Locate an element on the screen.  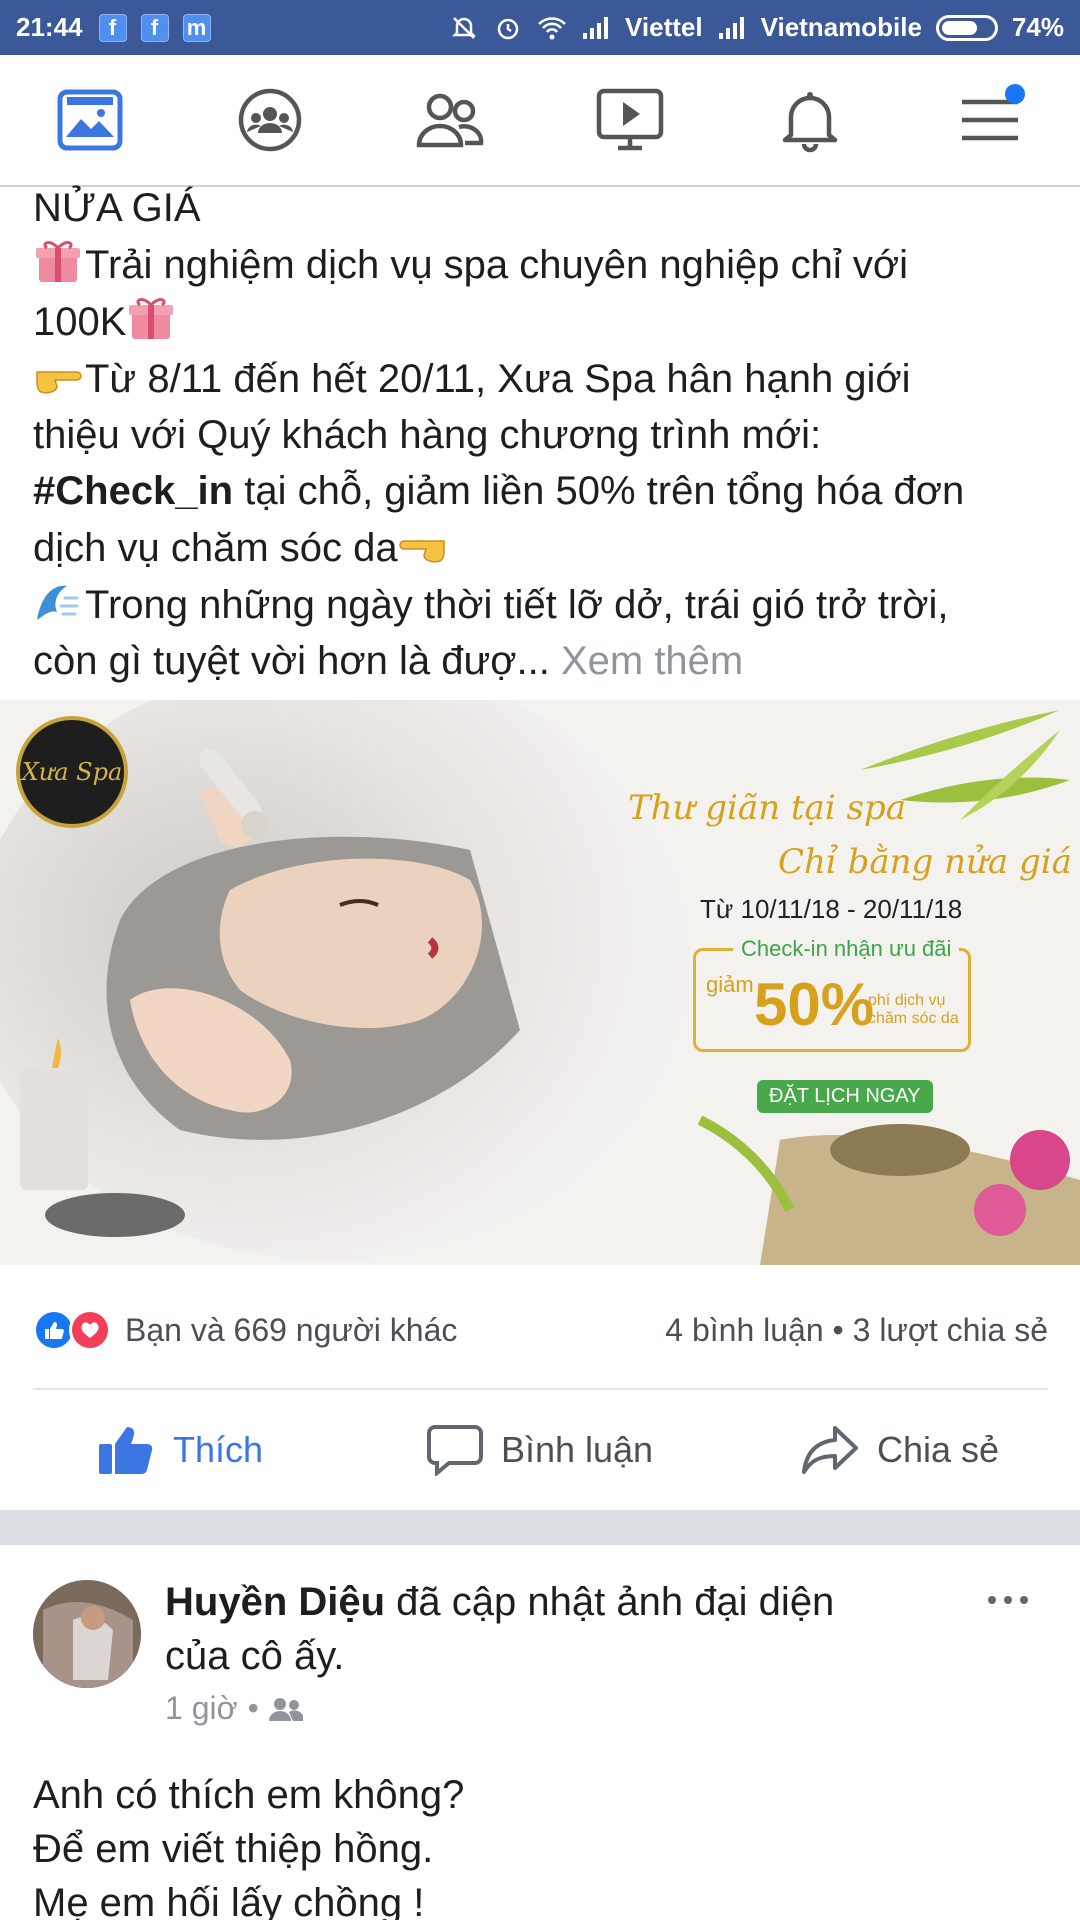
thumbs-up-icon is located at coordinates (125, 1450).